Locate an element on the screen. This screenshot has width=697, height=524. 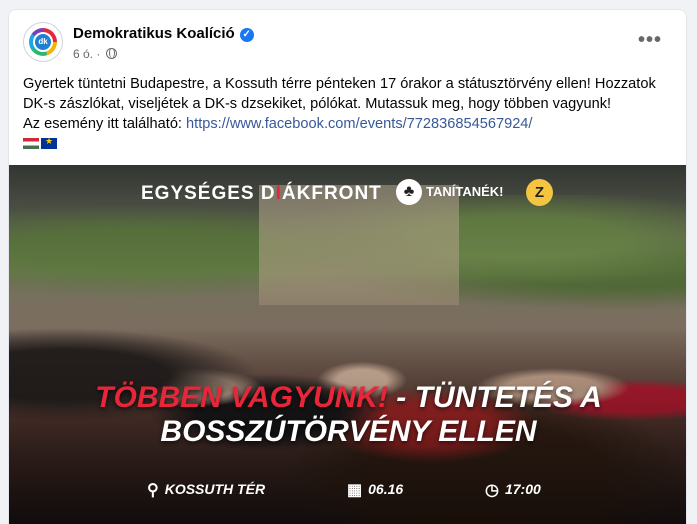
calendar-icon: ▦ is located at coordinates (355, 490).